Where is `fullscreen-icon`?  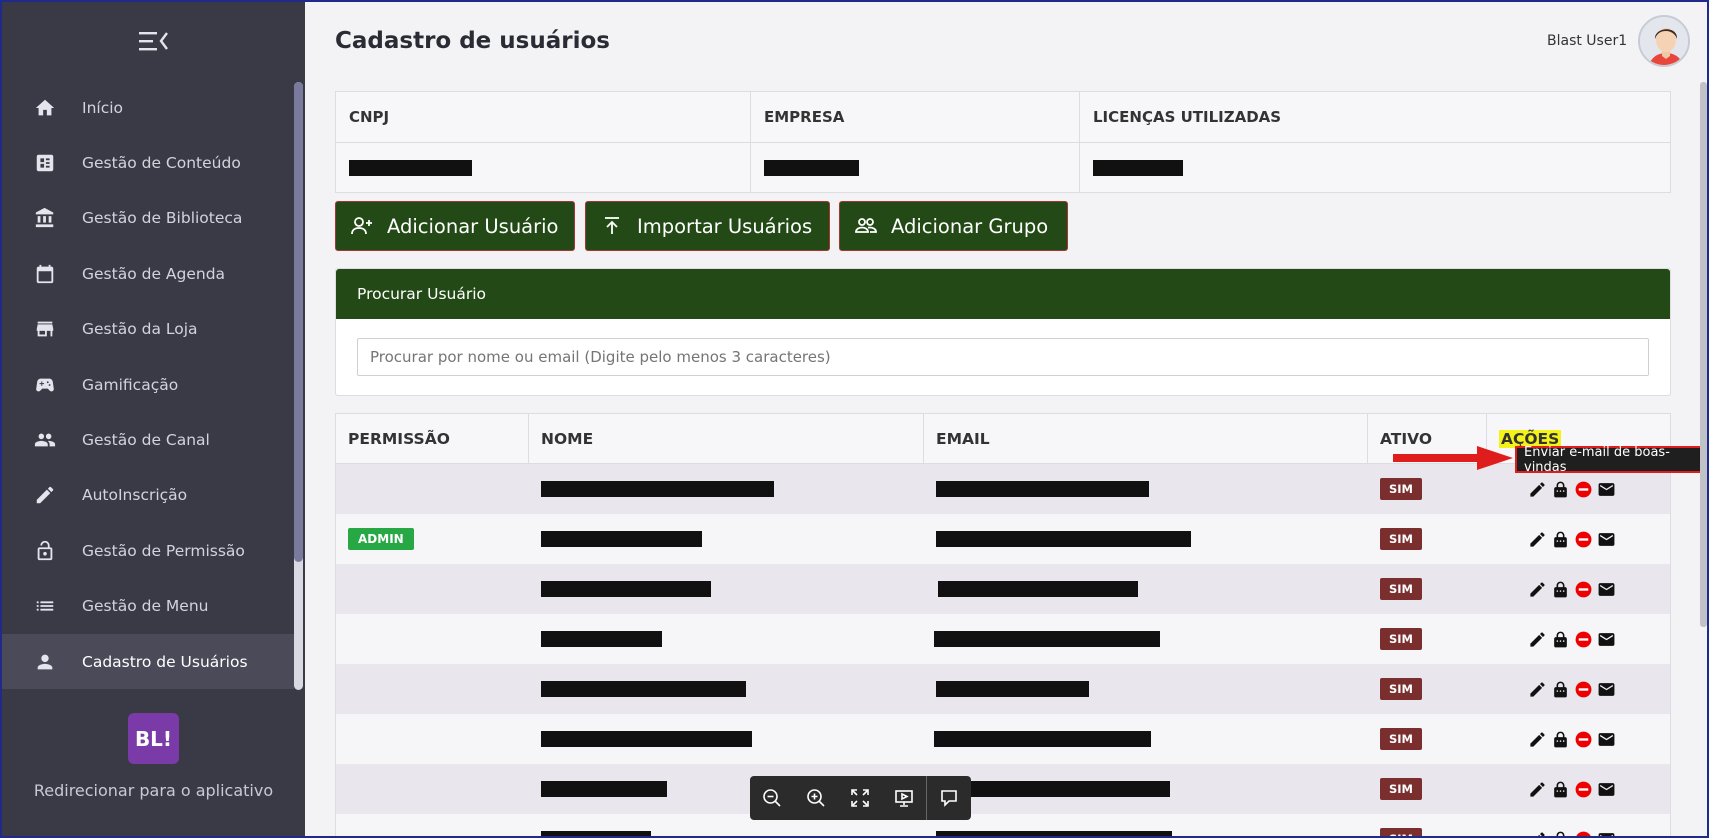
fullscreen-icon is located at coordinates (860, 798).